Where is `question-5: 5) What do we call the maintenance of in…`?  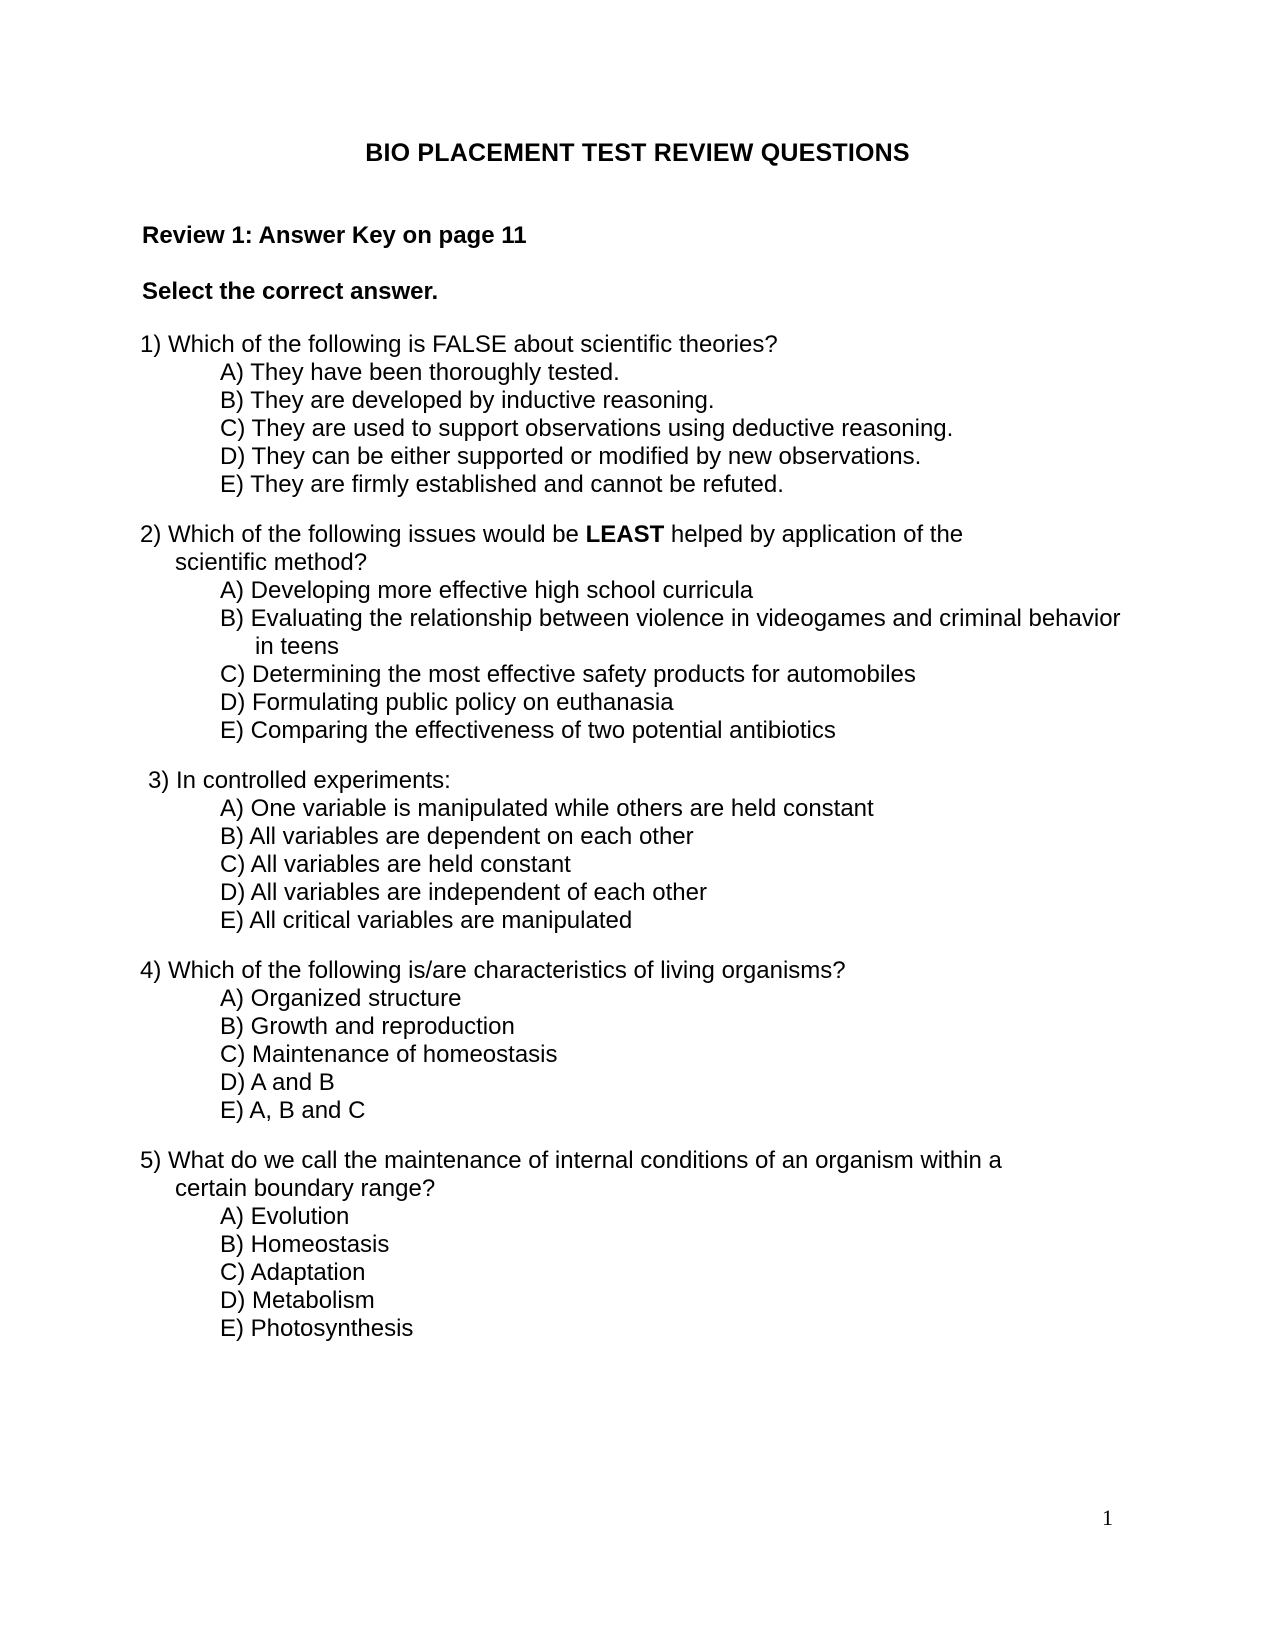
question-5: 5) What do we call the maintenance of in… is located at coordinates (640, 1245).